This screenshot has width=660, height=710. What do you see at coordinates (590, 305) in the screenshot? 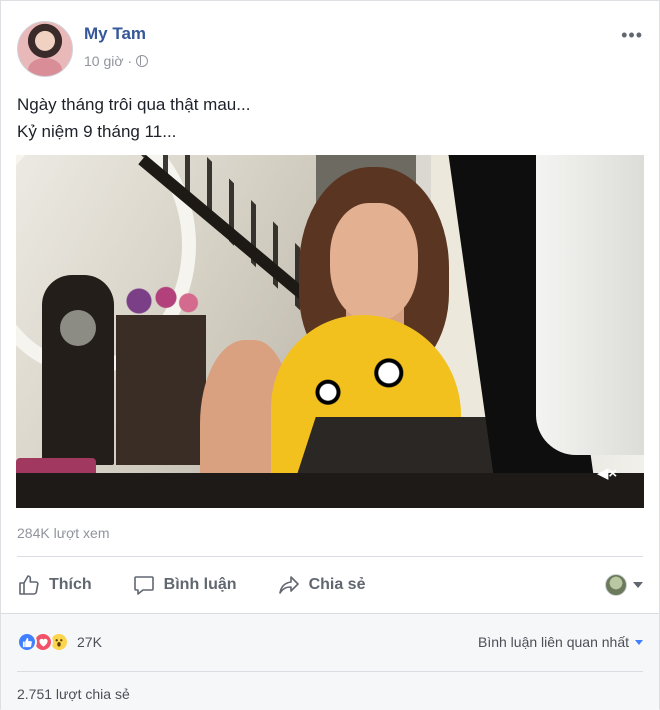
I see `video-scene-shirt` at bounding box center [590, 305].